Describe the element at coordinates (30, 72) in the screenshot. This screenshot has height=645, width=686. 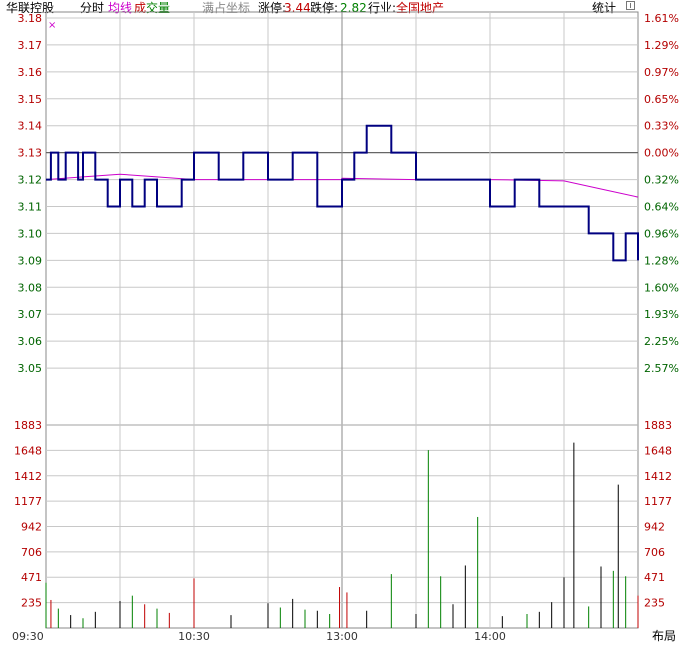
I see `price-tick-label: 3.16` at that location.